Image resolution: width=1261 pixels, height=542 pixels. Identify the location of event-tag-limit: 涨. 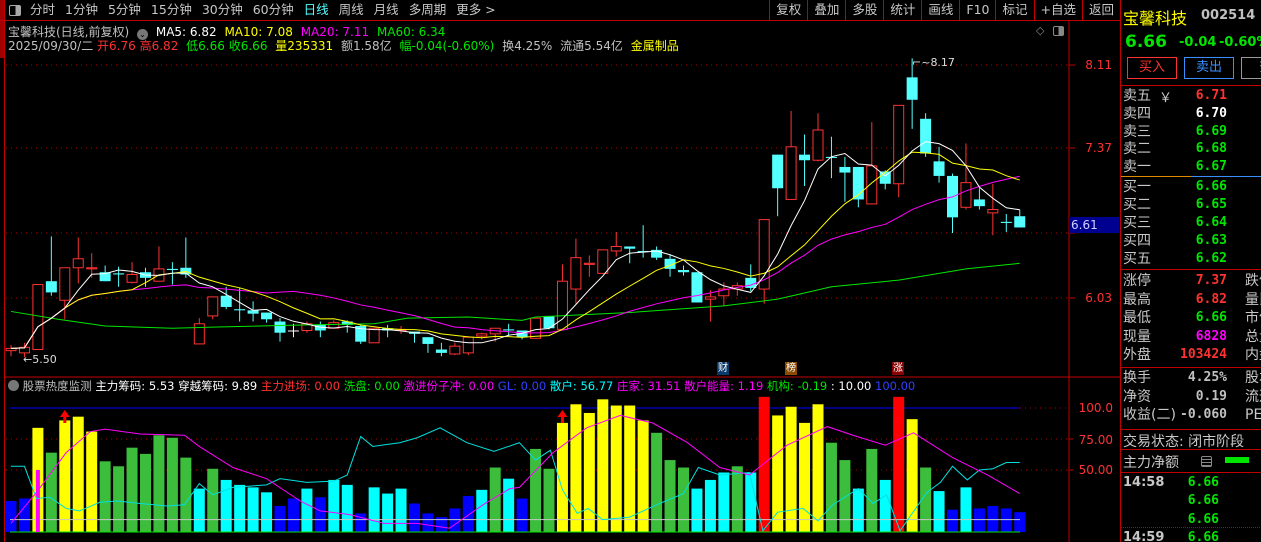
(898, 368).